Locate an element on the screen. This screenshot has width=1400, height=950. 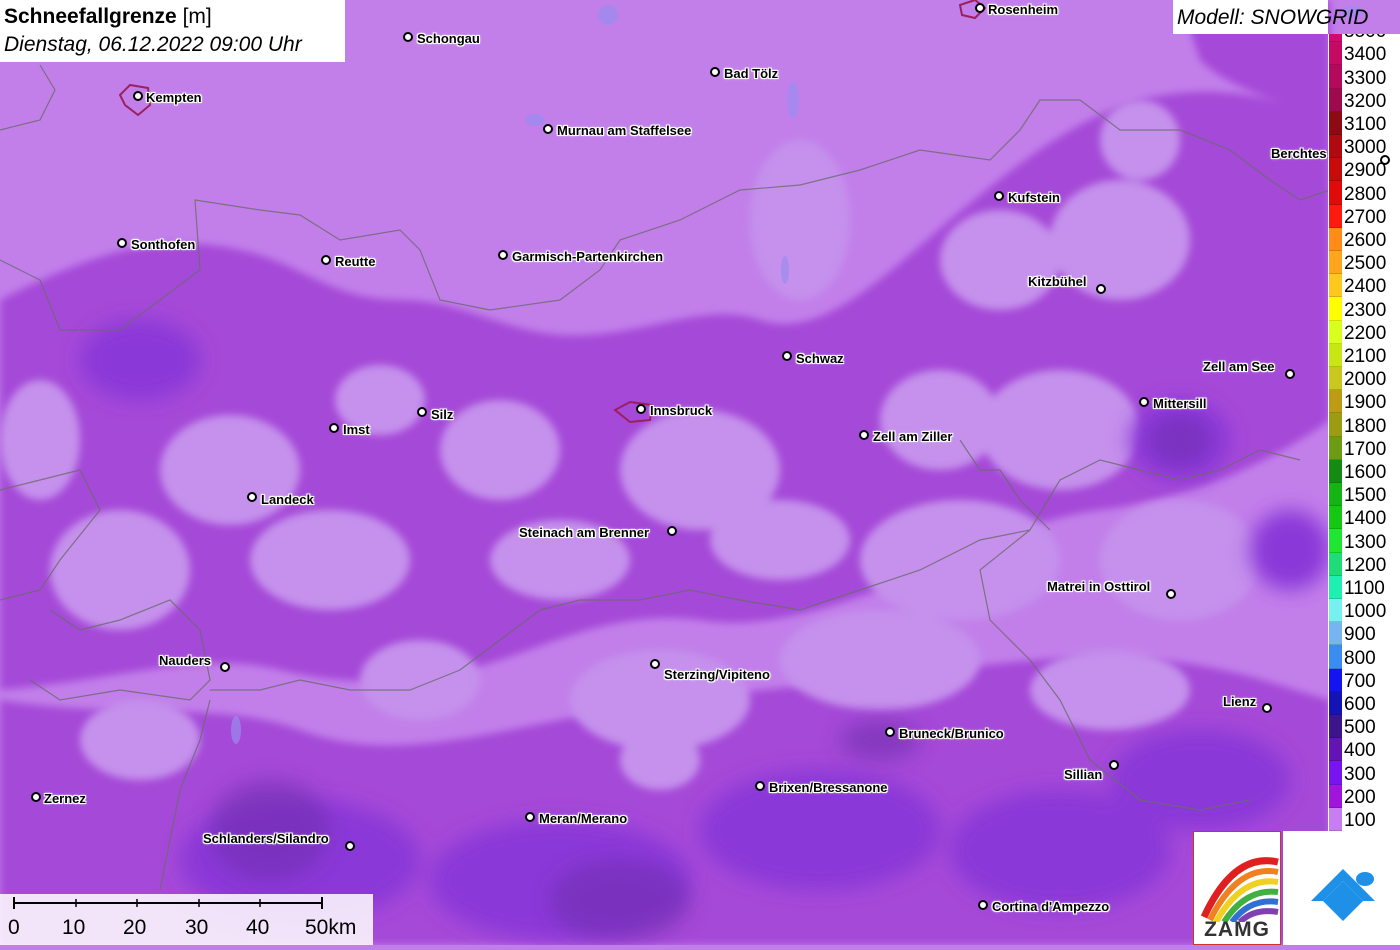
legend-label: 1600 is located at coordinates (1365, 472).